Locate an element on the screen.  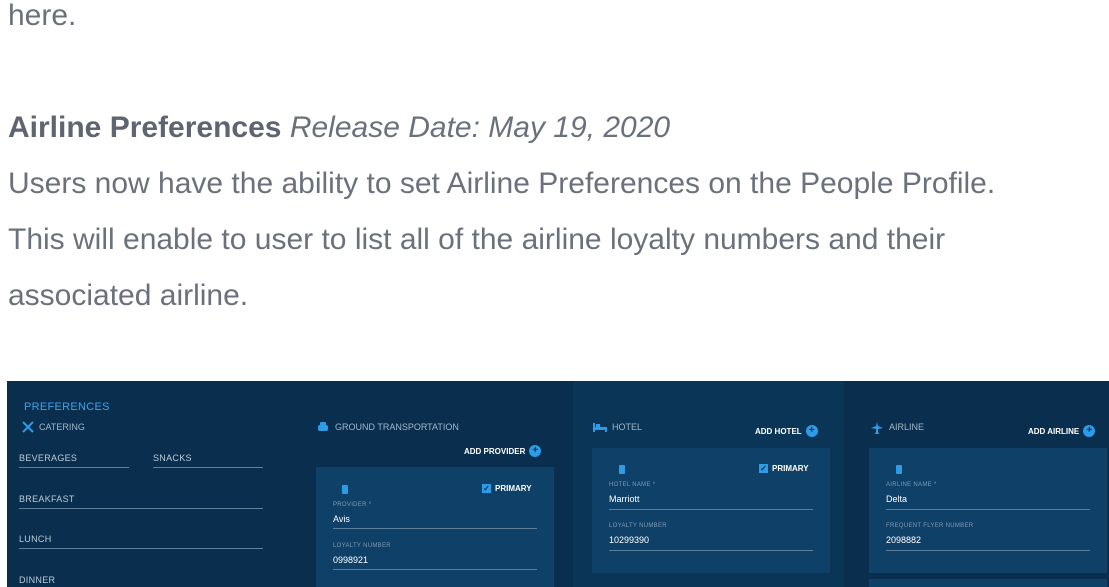
hotel-name-value: Marriott is located at coordinates (624, 499).